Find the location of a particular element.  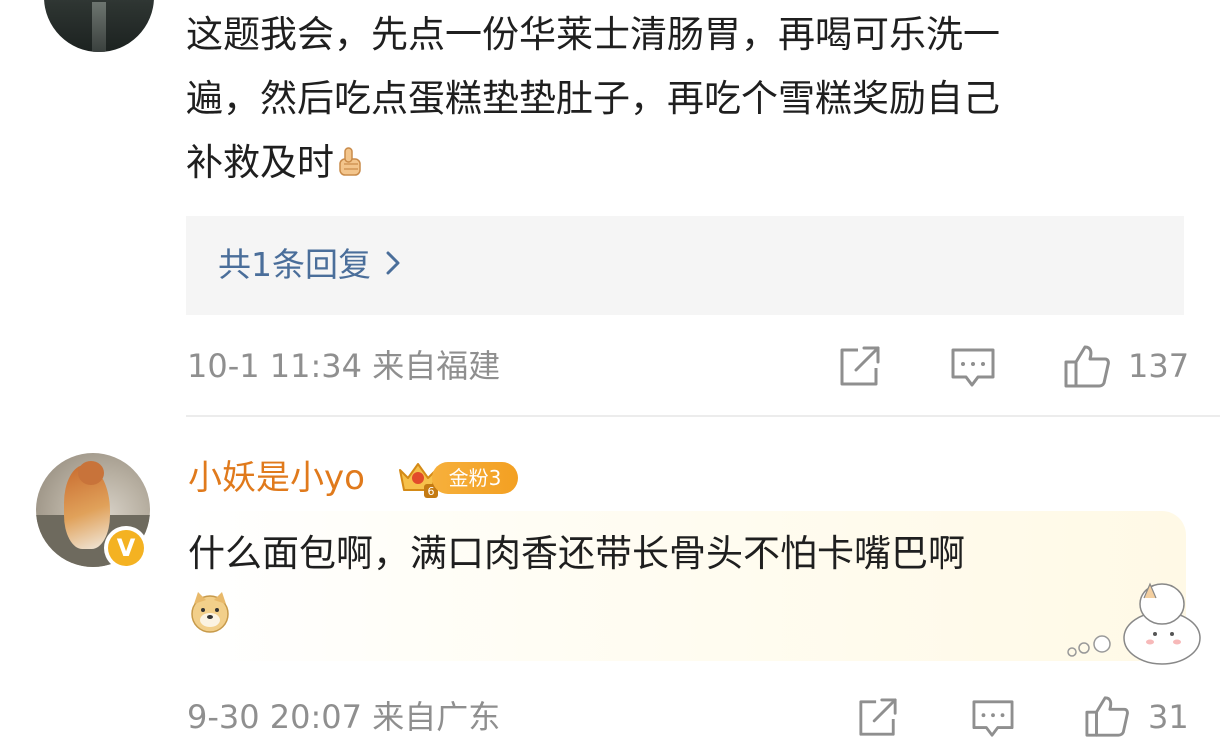

reply-count-label: 共1条回复 is located at coordinates (294, 264).